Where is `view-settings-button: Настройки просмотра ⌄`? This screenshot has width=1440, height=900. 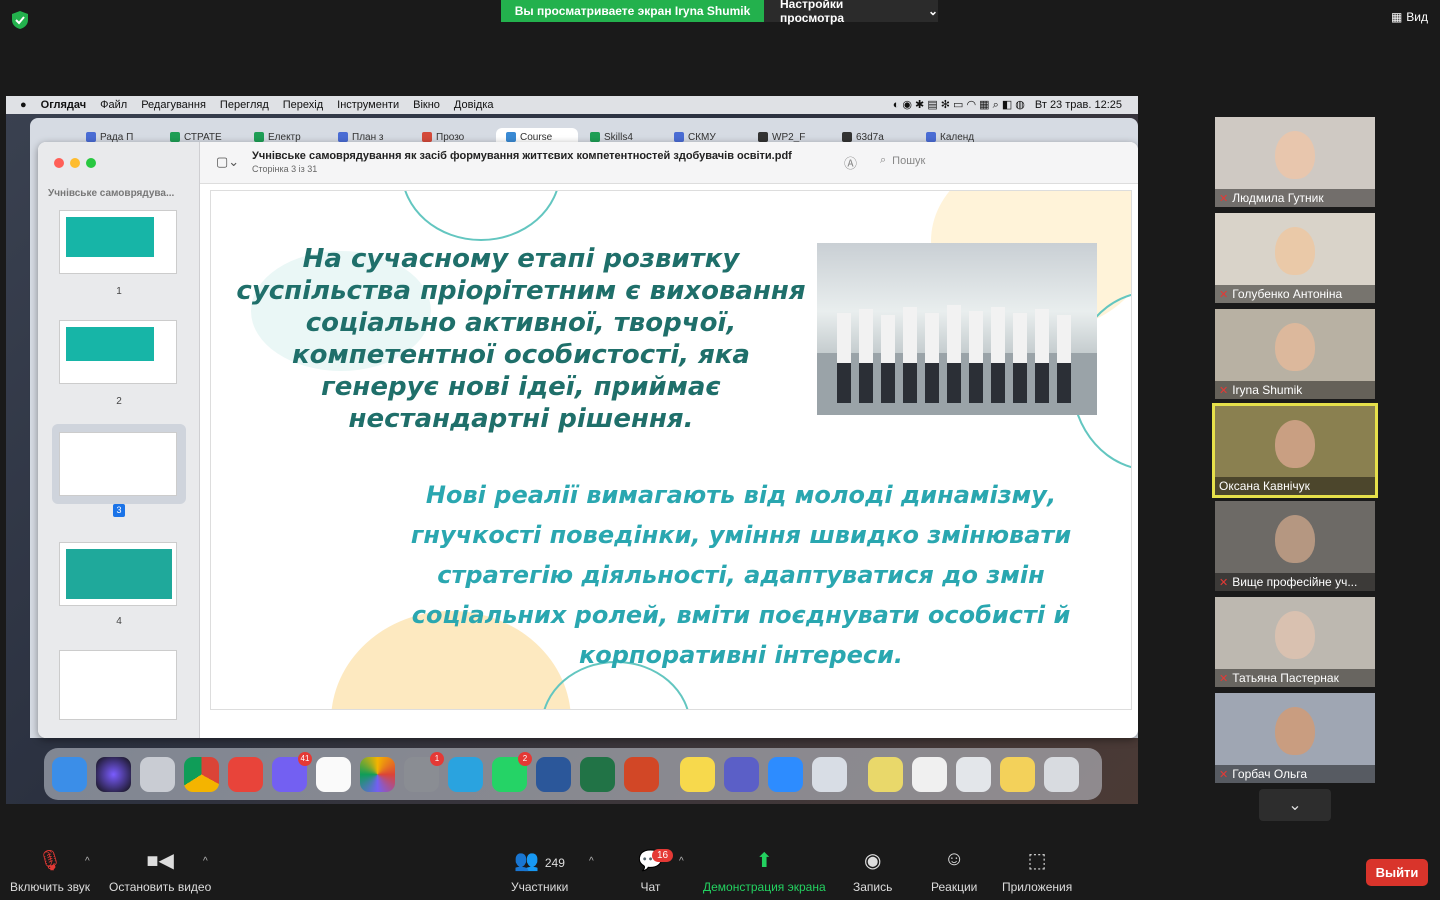 view-settings-button: Настройки просмотра ⌄ is located at coordinates (851, 12).